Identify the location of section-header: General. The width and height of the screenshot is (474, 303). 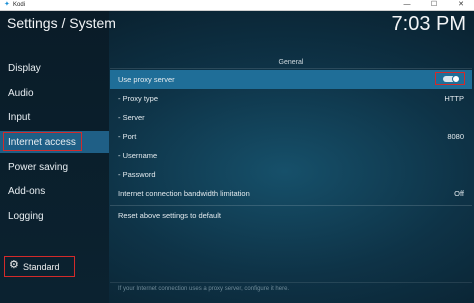
(291, 63).